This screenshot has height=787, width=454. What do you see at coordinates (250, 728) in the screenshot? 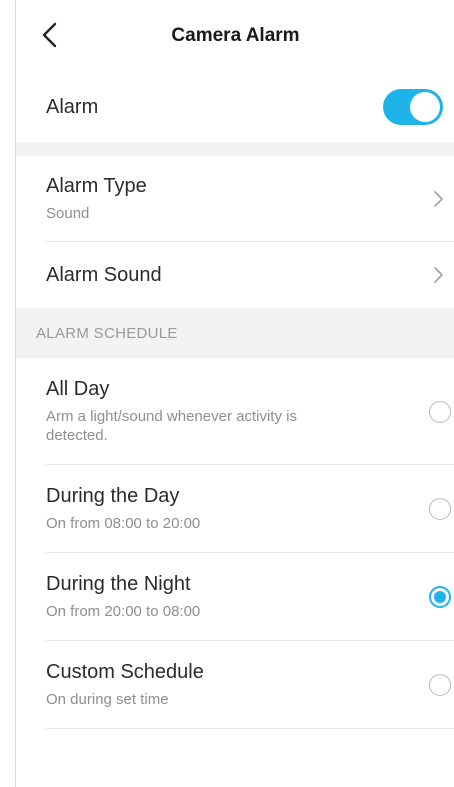
I see `divider` at bounding box center [250, 728].